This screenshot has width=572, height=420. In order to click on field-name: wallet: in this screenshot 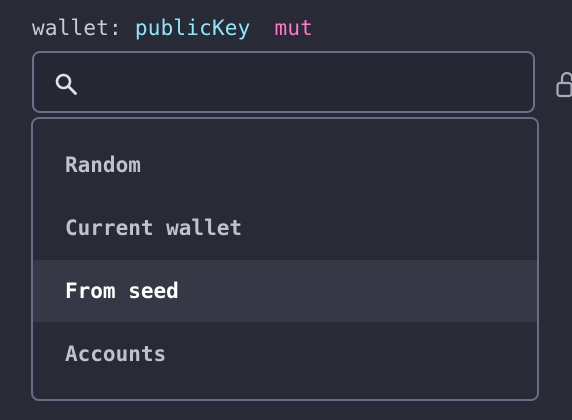, I will do `click(77, 28)`.